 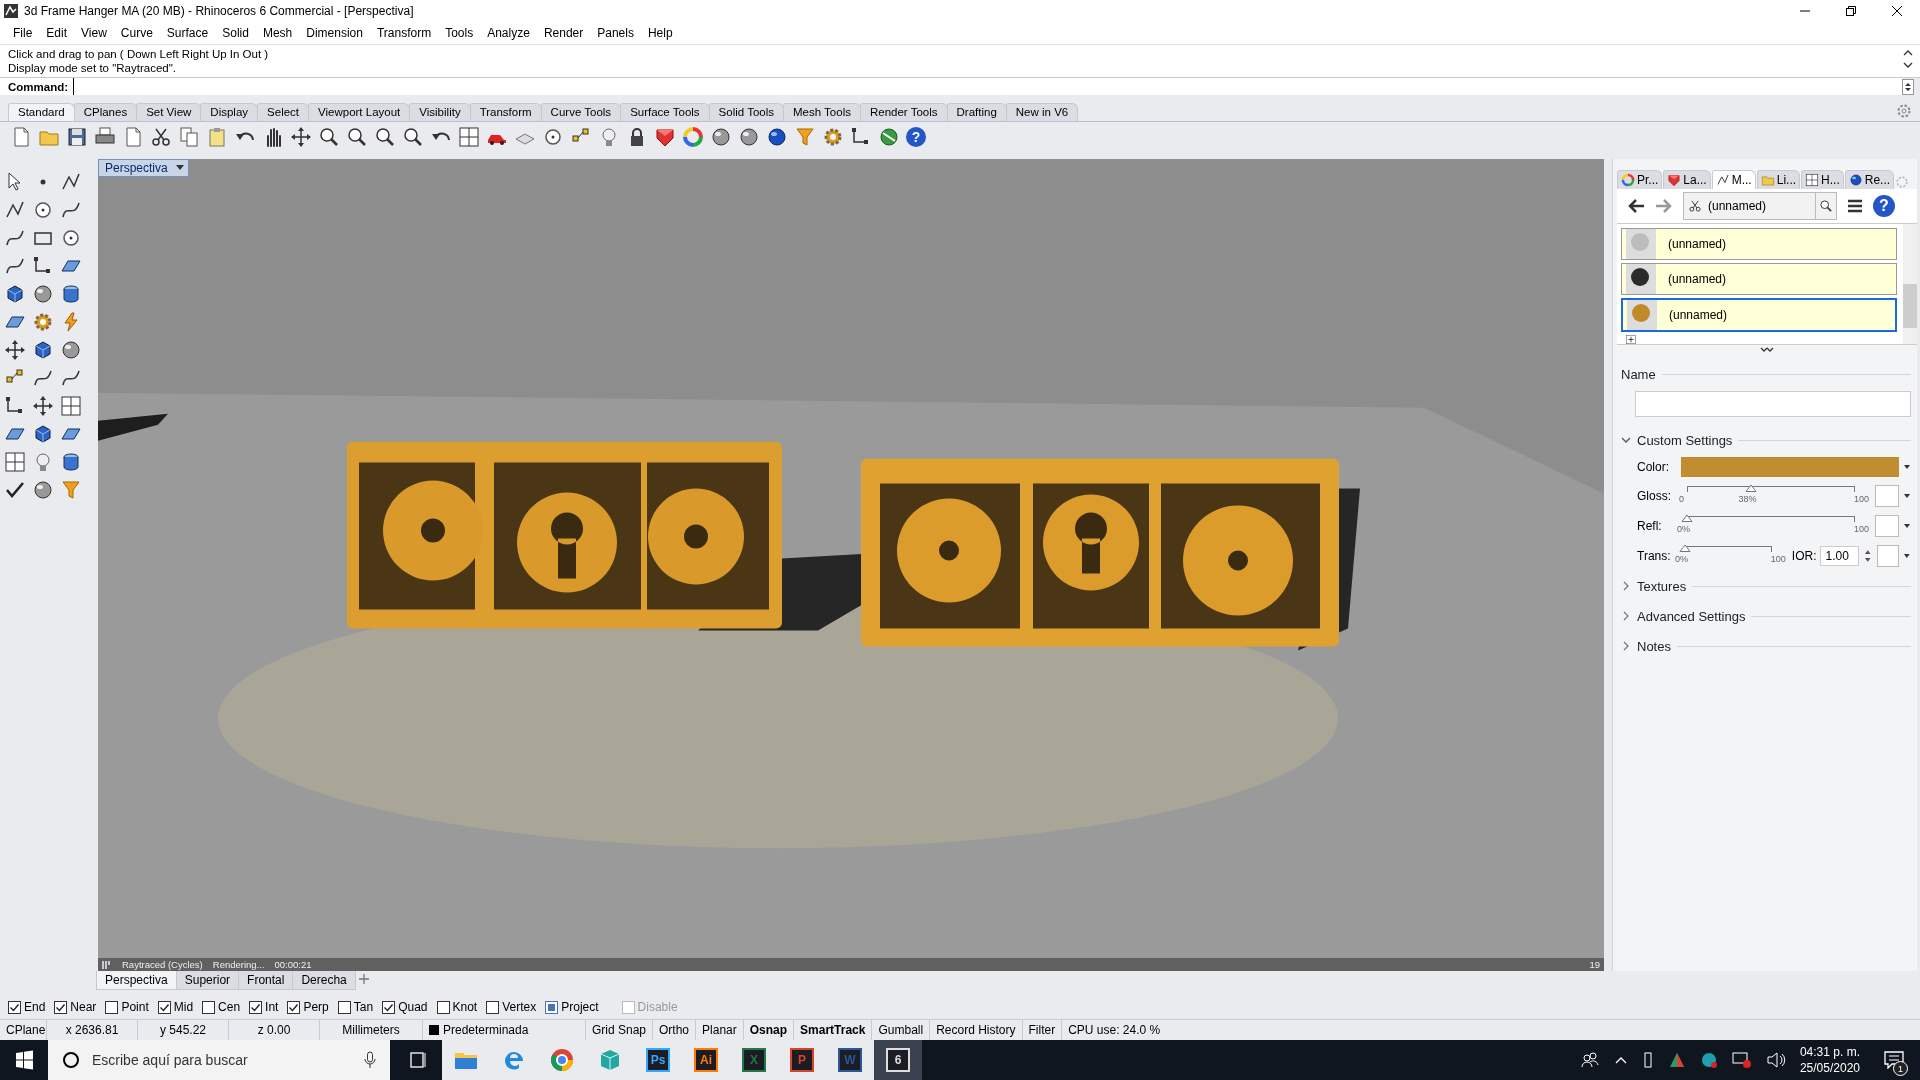 I want to click on osnap-option: Int, so click(x=264, y=1007).